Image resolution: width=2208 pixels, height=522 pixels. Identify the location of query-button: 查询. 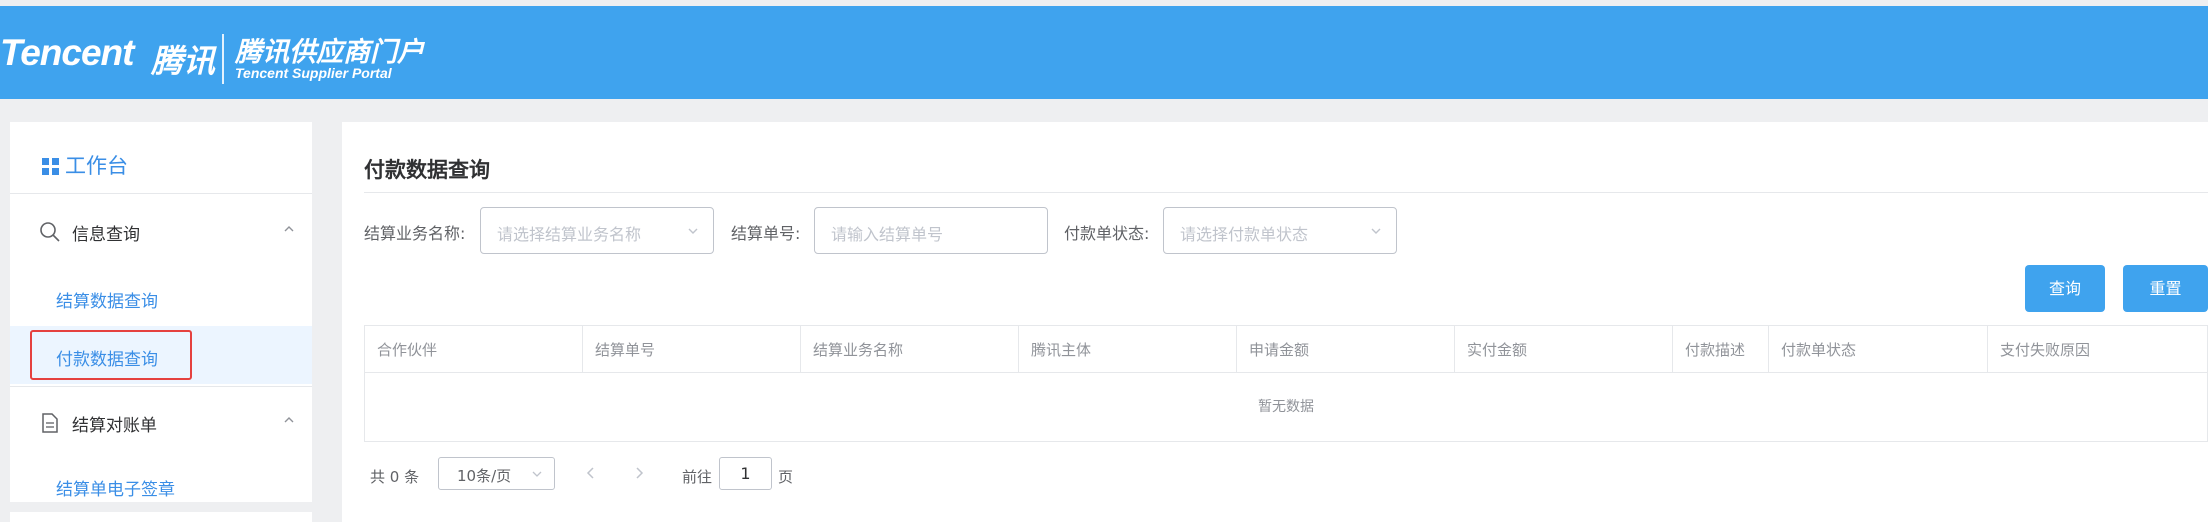
(2065, 288).